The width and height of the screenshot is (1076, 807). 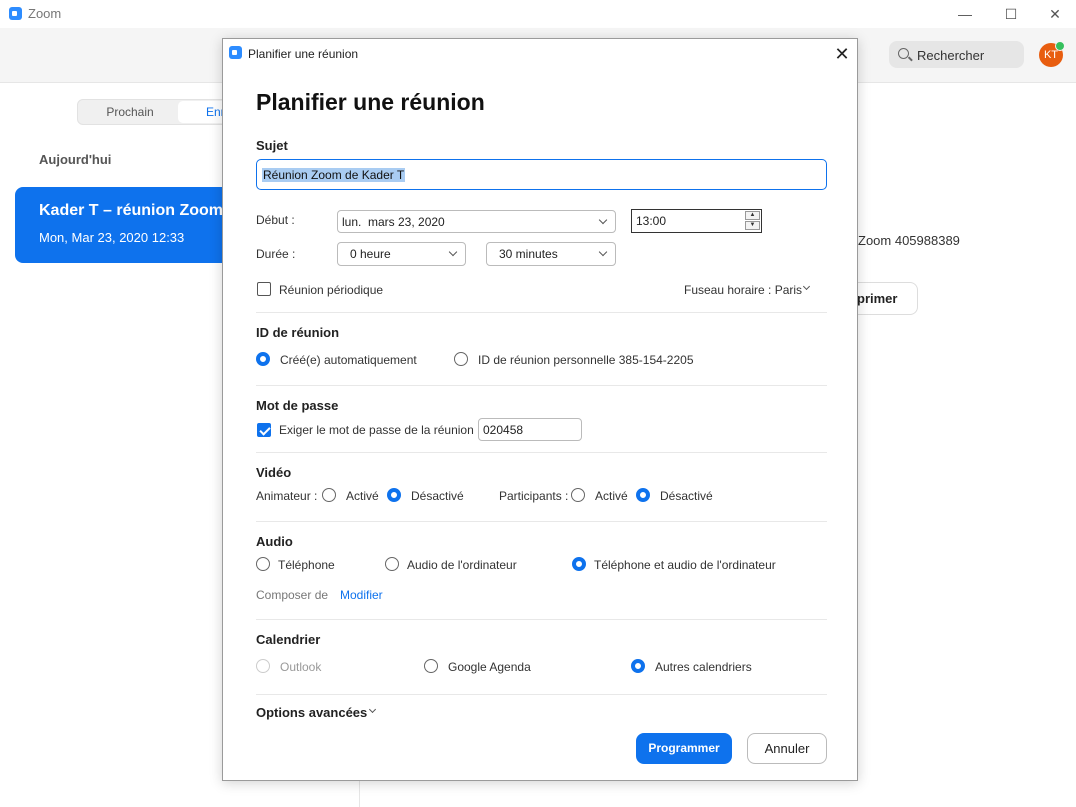 What do you see at coordinates (272, 145) in the screenshot?
I see `topic-label: Sujet` at bounding box center [272, 145].